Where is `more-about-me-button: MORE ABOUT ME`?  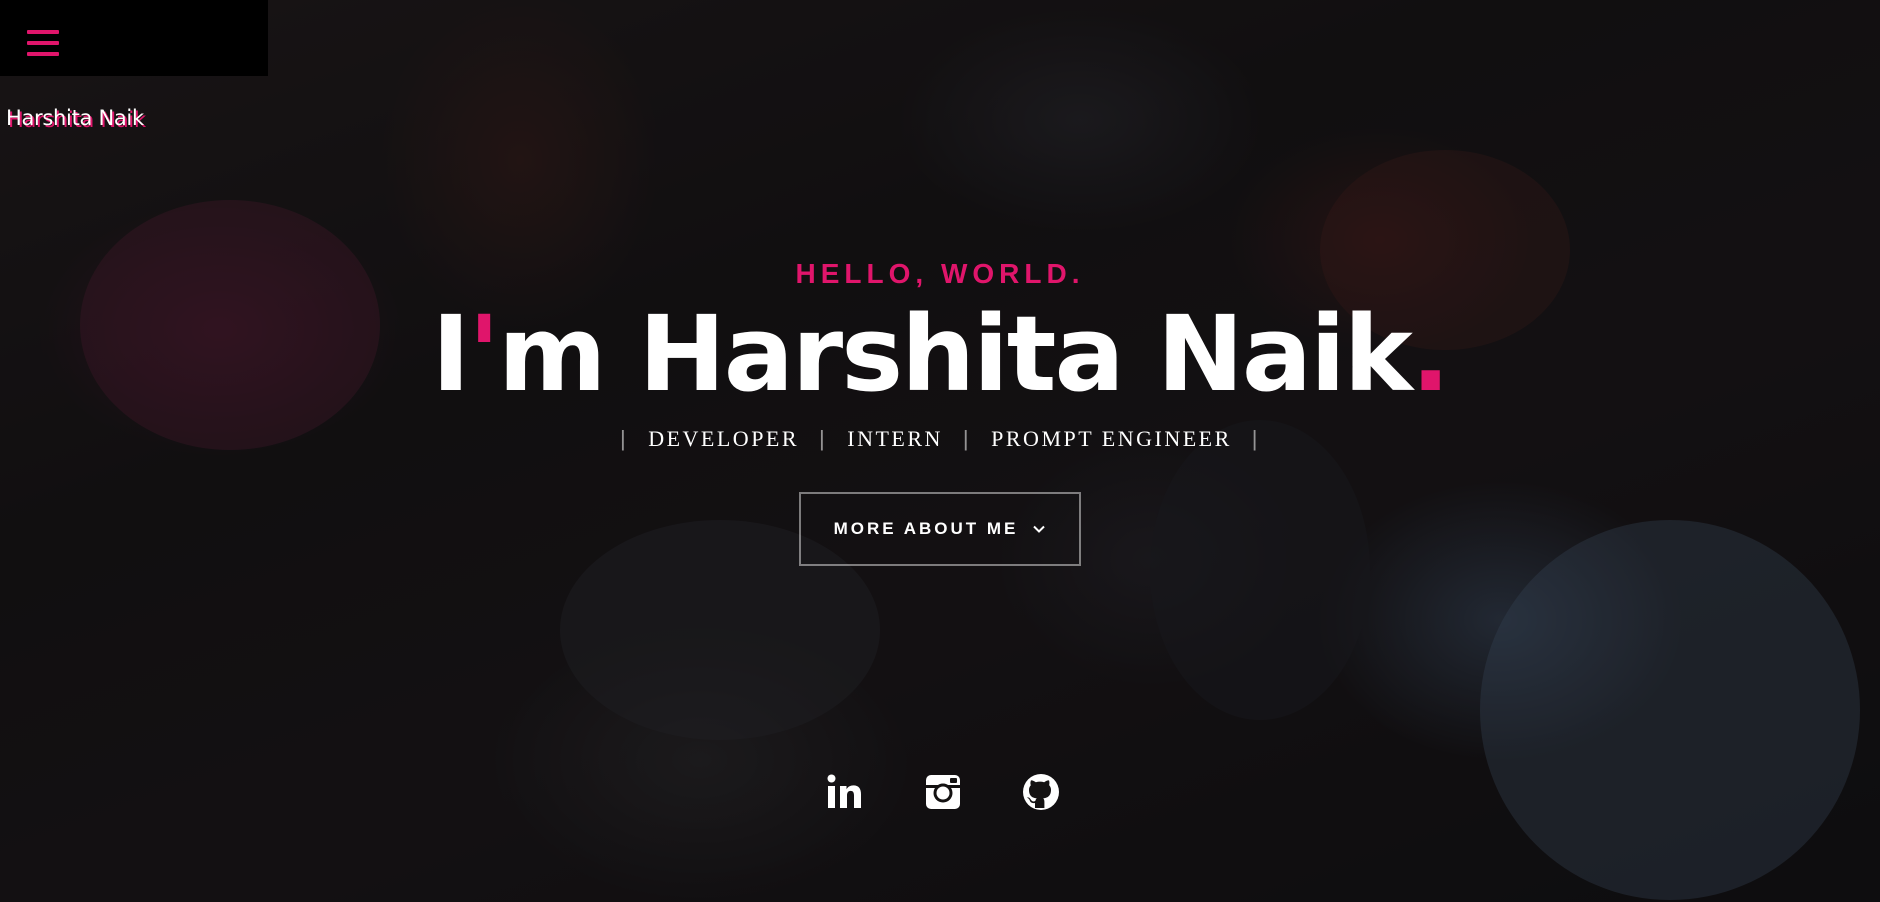
more-about-me-button: MORE ABOUT ME is located at coordinates (940, 529).